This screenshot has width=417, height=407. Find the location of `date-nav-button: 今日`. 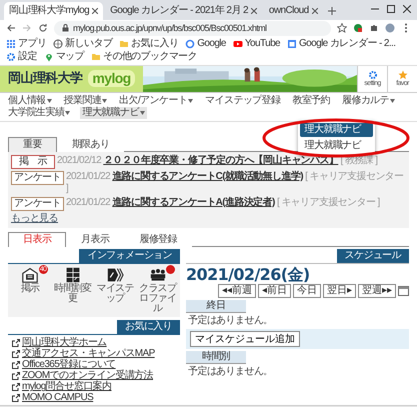

date-nav-button: 今日 is located at coordinates (307, 291).